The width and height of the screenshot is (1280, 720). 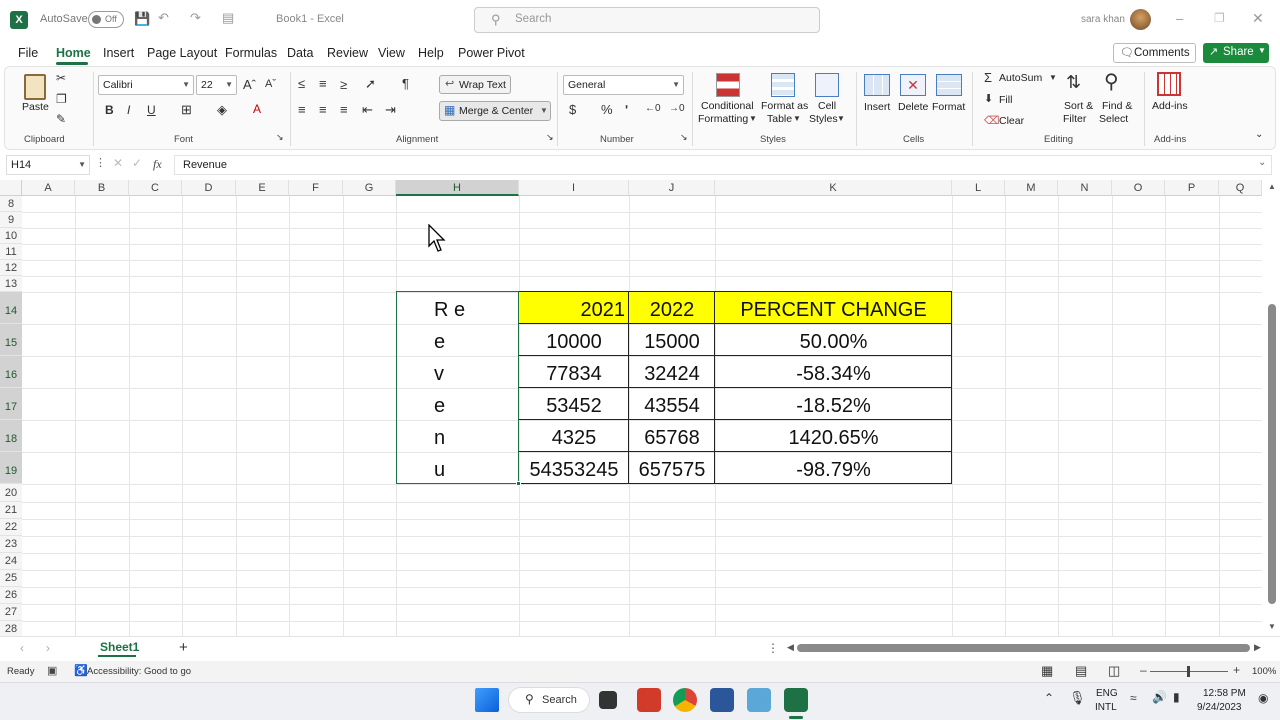 I want to click on merge-center-button: ▦ Merge & Center ▼, so click(x=495, y=111).